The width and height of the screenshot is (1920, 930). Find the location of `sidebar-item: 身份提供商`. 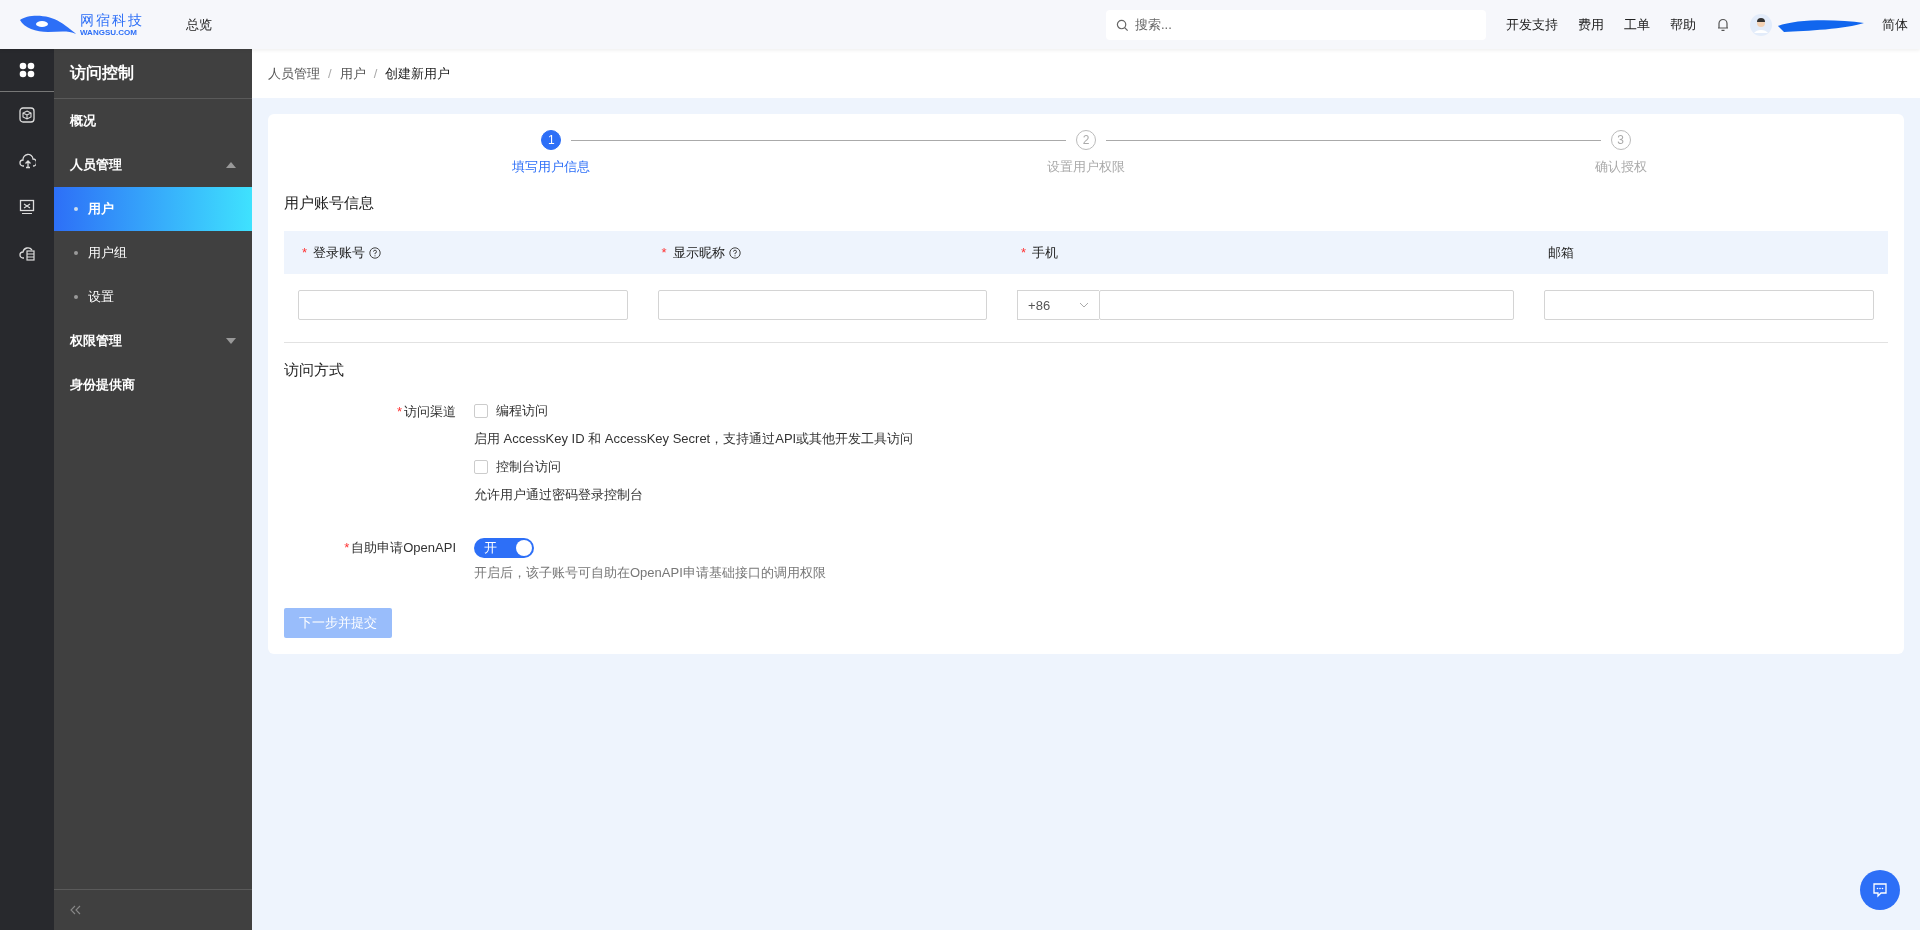

sidebar-item: 身份提供商 is located at coordinates (153, 385).